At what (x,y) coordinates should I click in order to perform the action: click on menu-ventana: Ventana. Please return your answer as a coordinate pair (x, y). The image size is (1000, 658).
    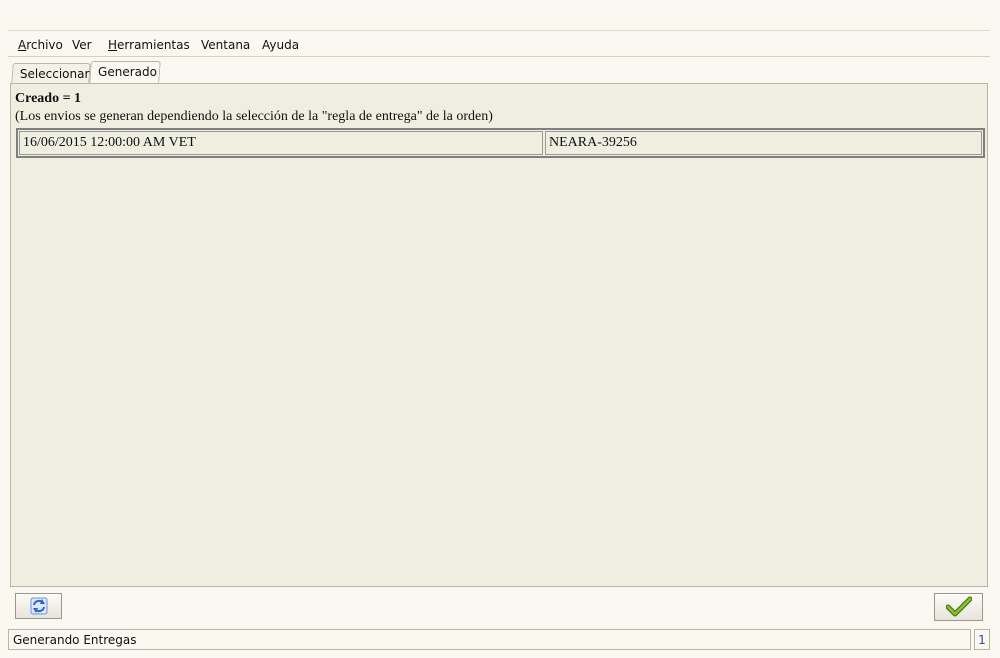
    Looking at the image, I should click on (225, 45).